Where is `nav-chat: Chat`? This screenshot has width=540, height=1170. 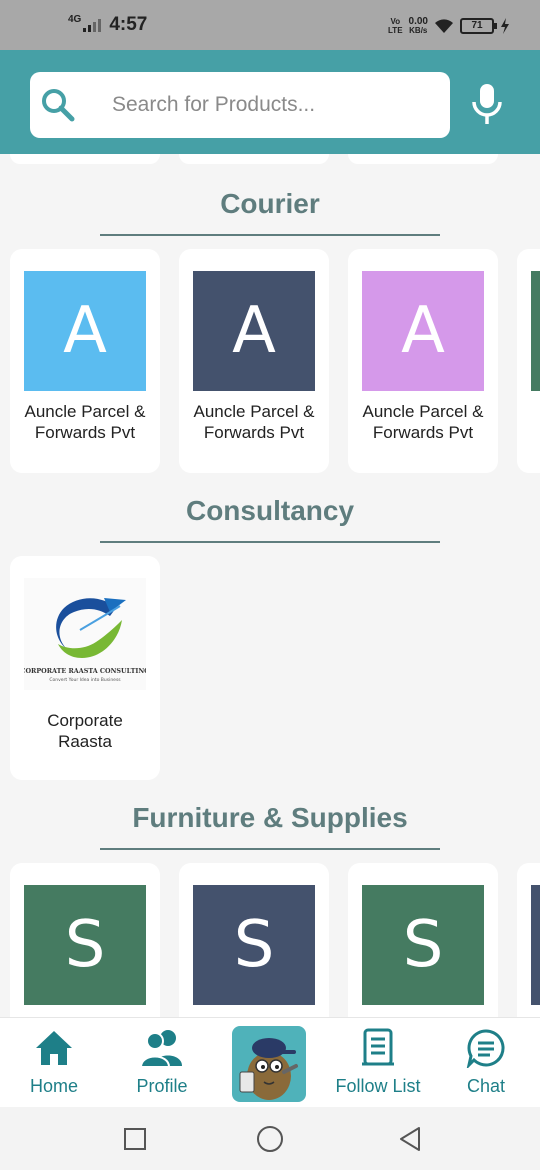 nav-chat: Chat is located at coordinates (486, 1066).